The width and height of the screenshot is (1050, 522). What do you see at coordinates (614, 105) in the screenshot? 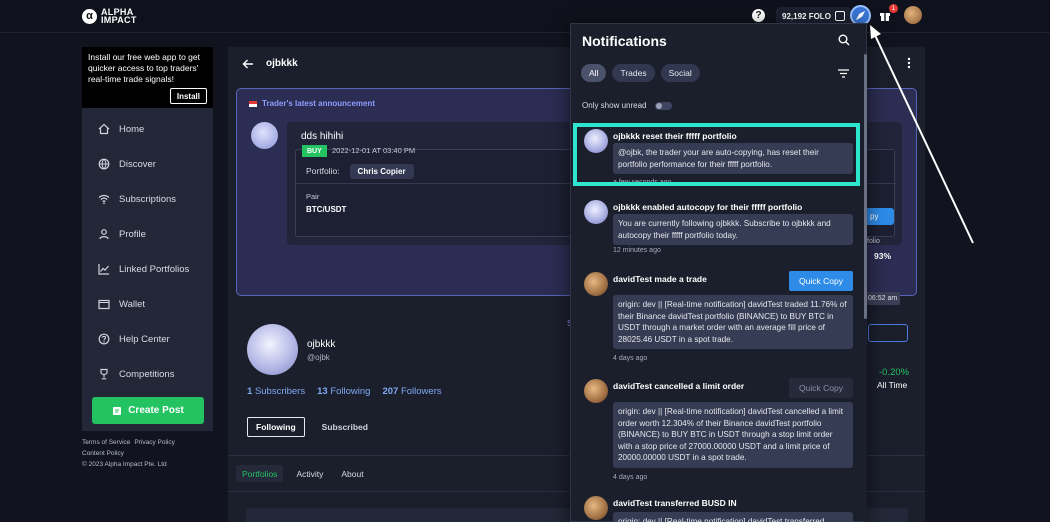
I see `unread-label: Only show unread` at bounding box center [614, 105].